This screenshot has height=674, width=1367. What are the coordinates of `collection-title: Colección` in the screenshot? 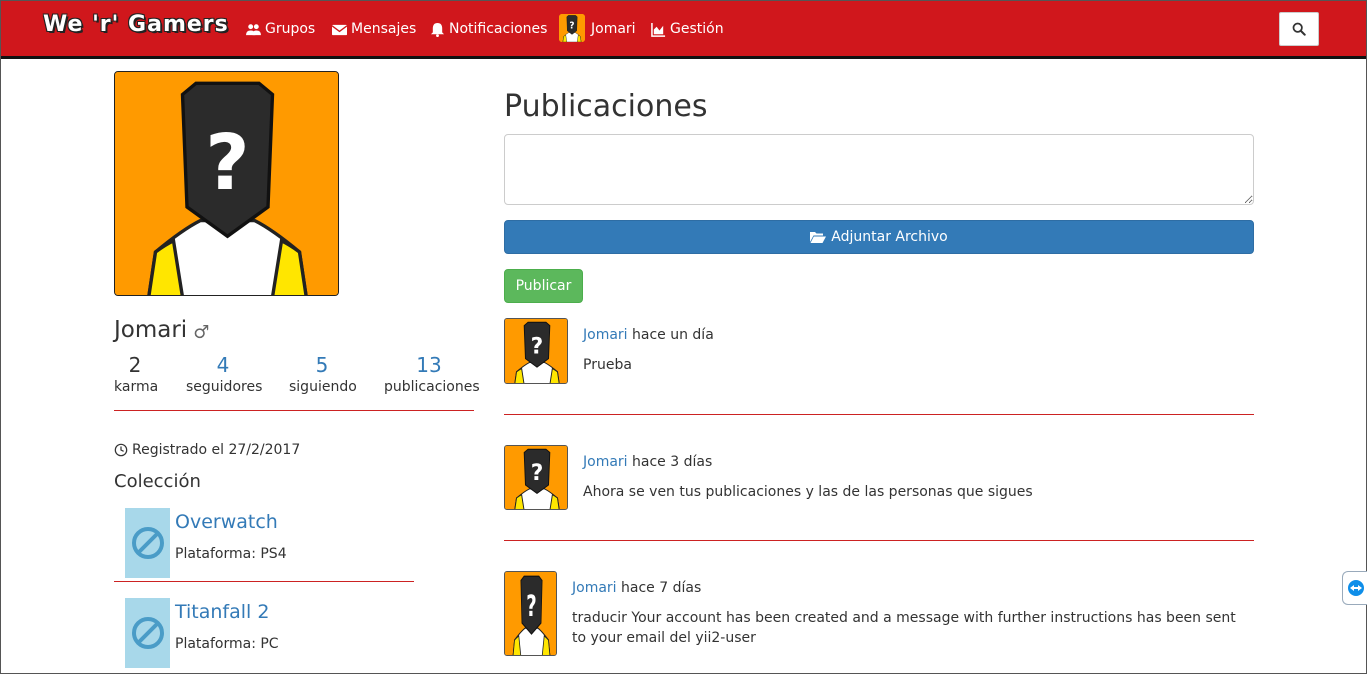 It's located at (157, 481).